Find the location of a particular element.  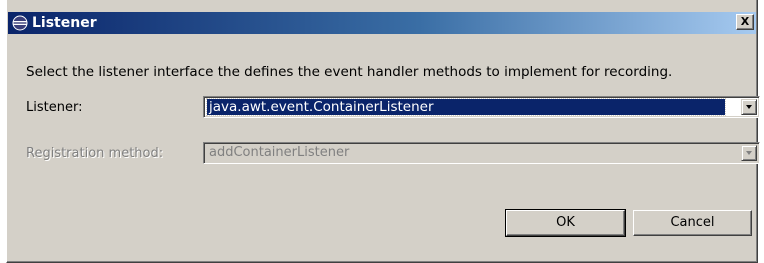

close-button: X is located at coordinates (745, 22).